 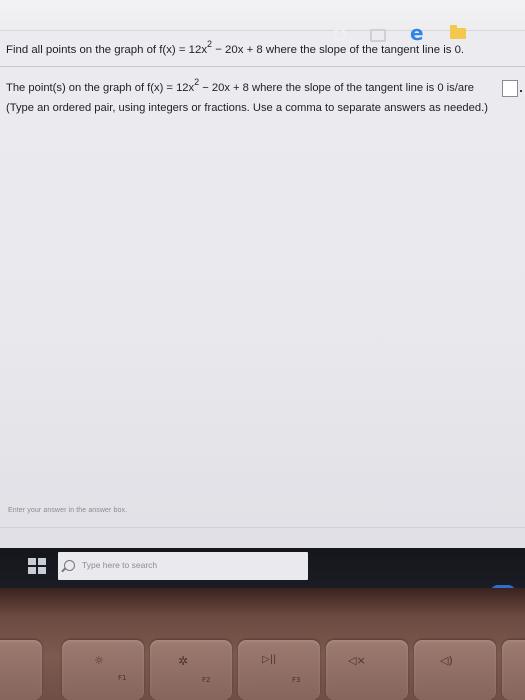 I want to click on question-divider, so click(x=262, y=66).